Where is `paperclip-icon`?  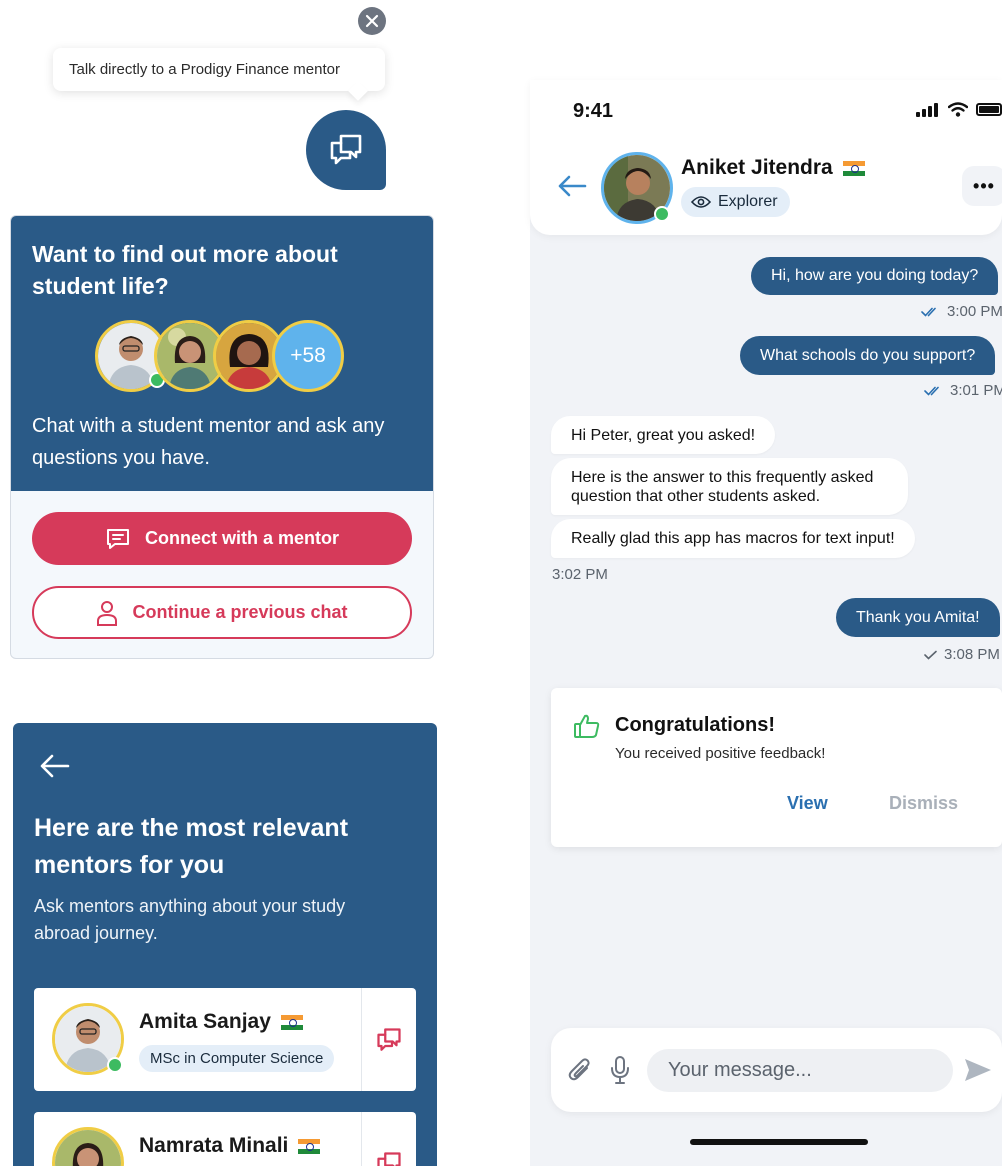 paperclip-icon is located at coordinates (580, 1070).